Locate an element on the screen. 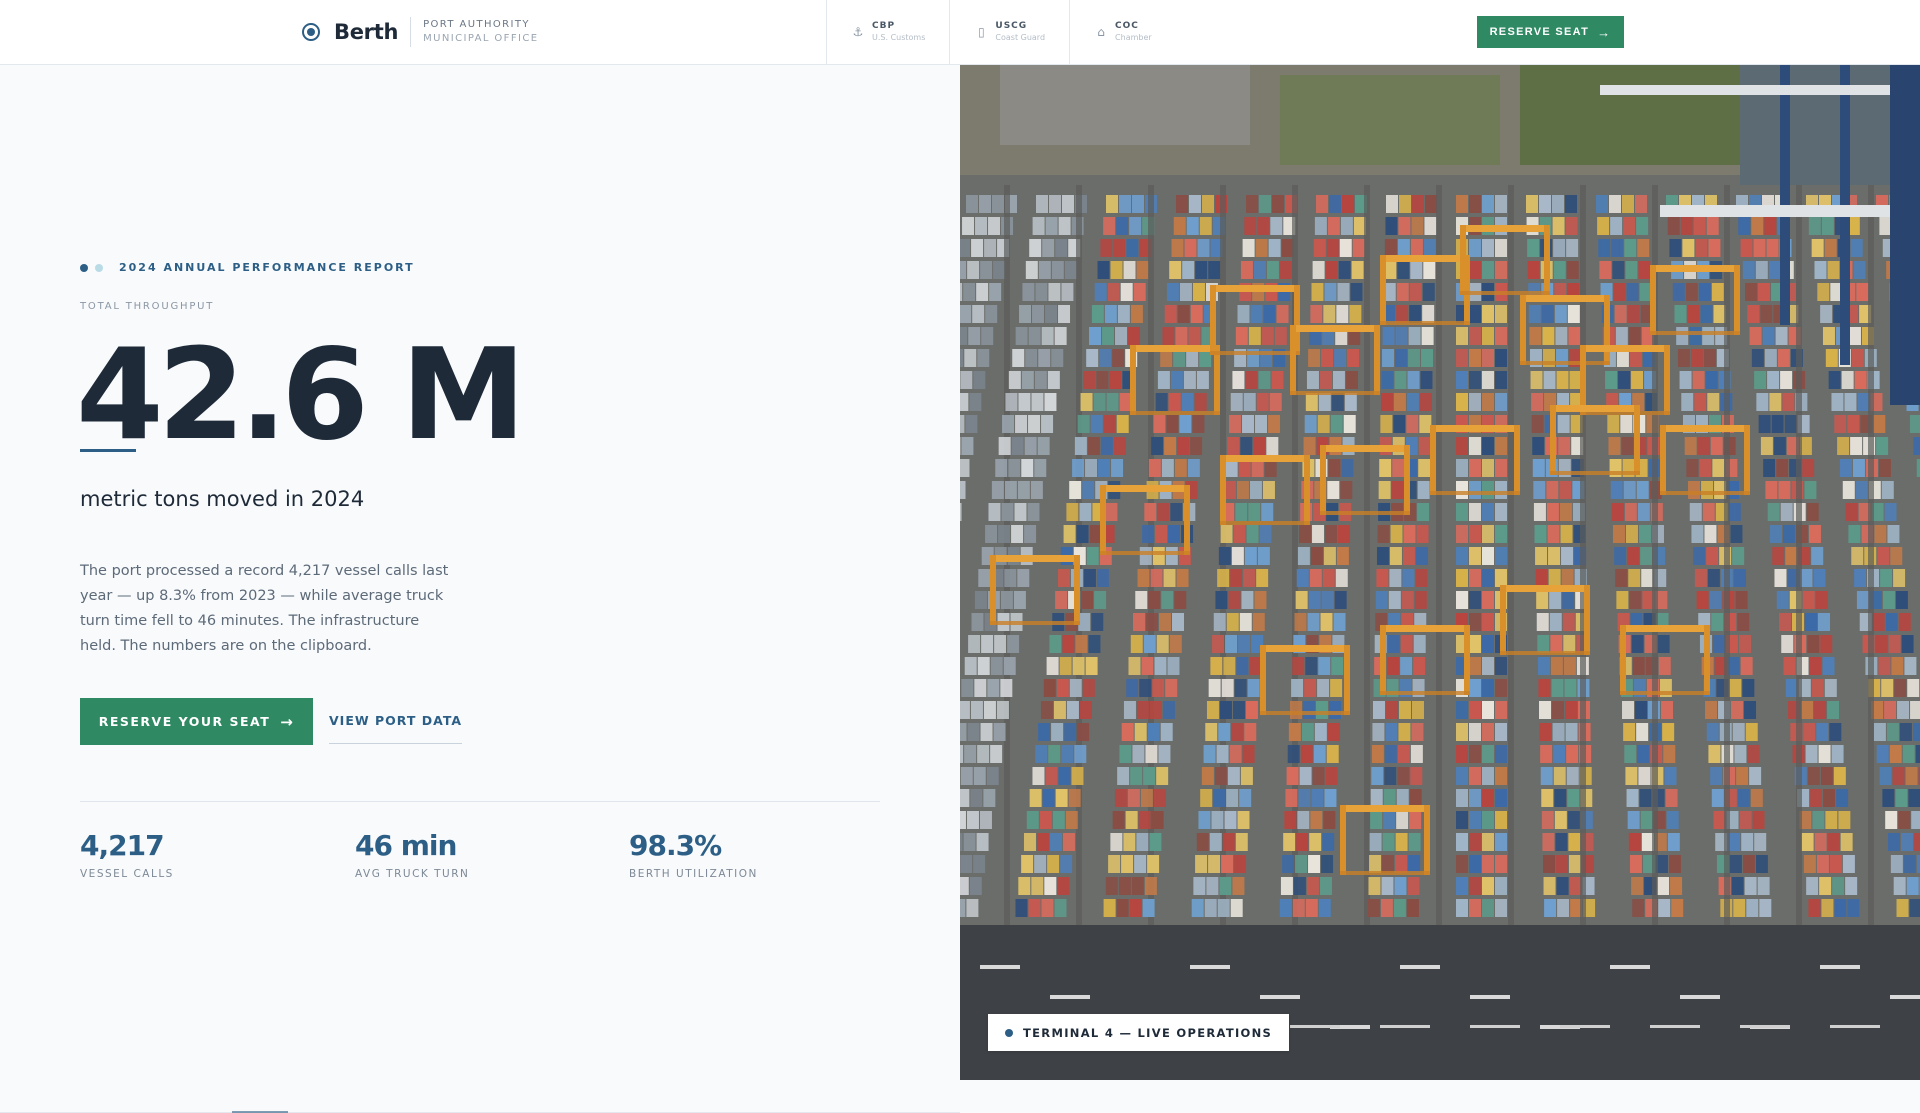 This screenshot has height=1113, width=1920. divider is located at coordinates (480, 801).